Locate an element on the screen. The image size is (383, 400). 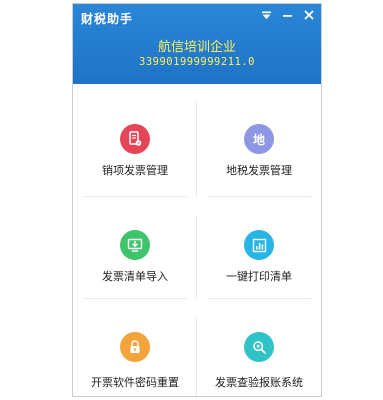
window-header: 财税助手 航信培训企业 339901999999211.0 is located at coordinates (197, 44).